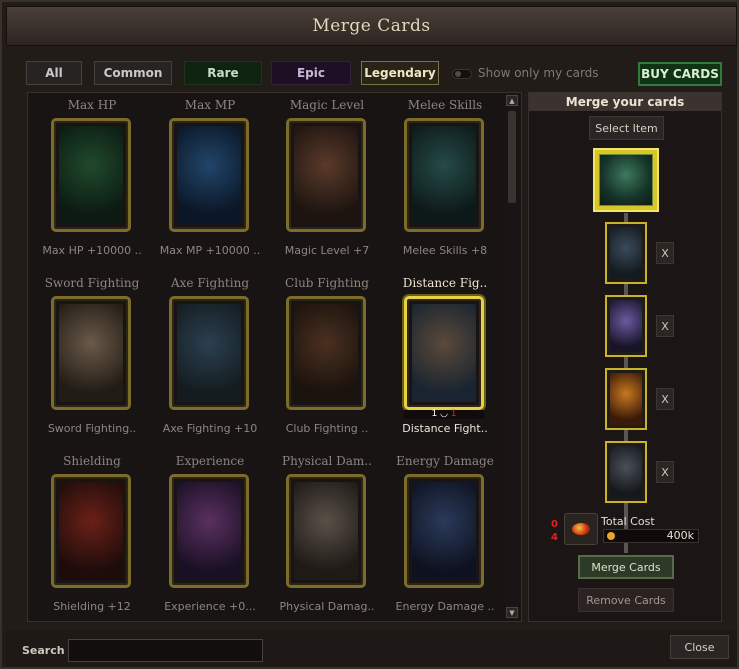  I want to click on card-tile: Energy Damage Energy Damage .., so click(445, 539).